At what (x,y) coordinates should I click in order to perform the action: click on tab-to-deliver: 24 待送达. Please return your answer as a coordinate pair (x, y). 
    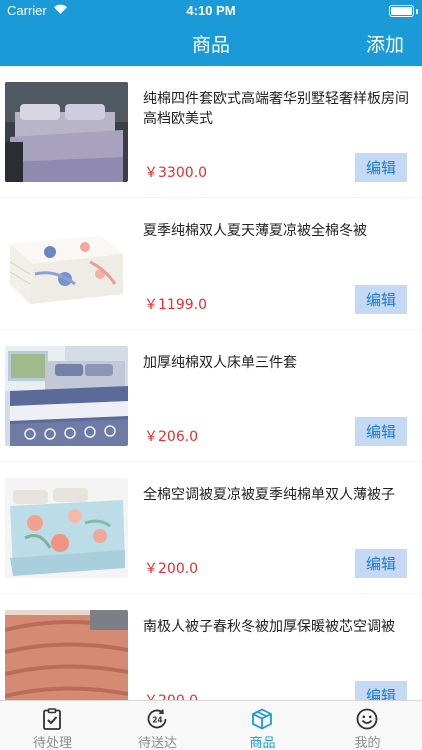
    Looking at the image, I should click on (157, 725).